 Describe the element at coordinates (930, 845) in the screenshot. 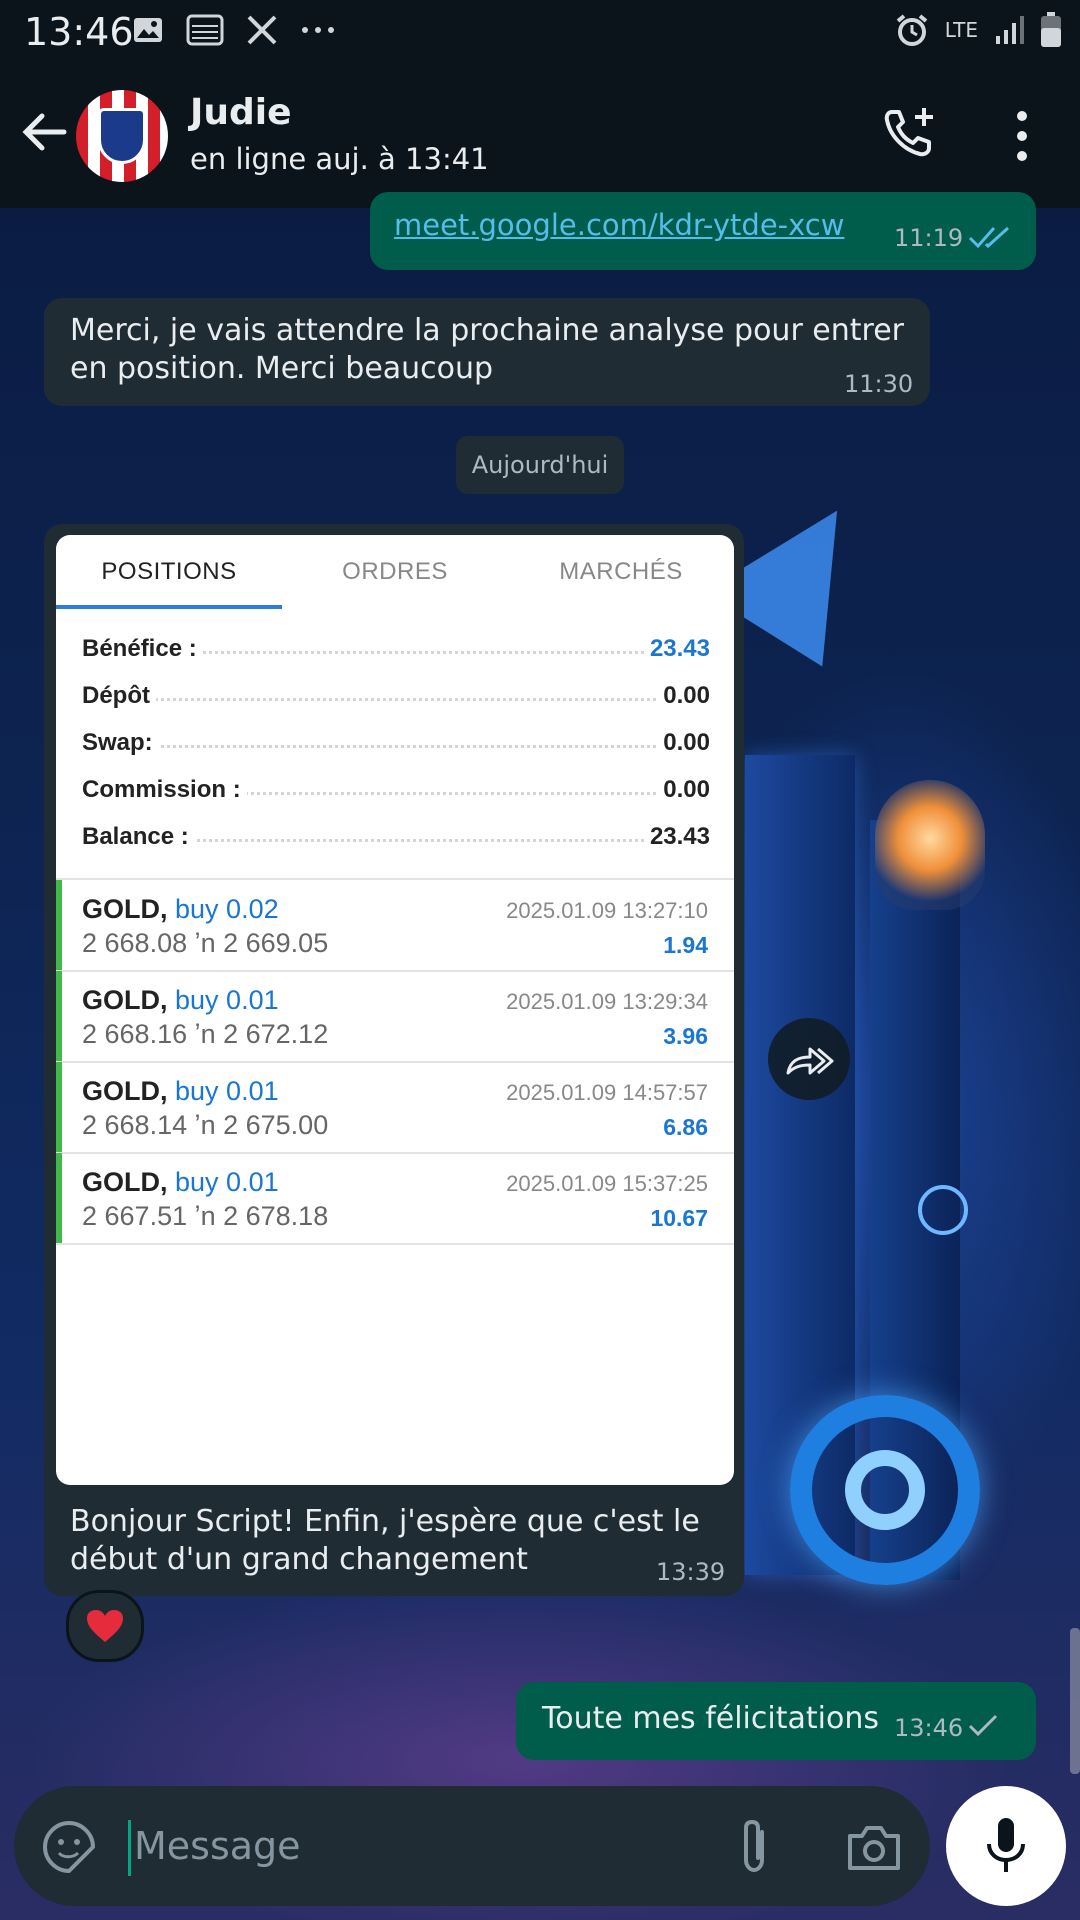

I see `wallpaper-lightbulb-decoration` at that location.